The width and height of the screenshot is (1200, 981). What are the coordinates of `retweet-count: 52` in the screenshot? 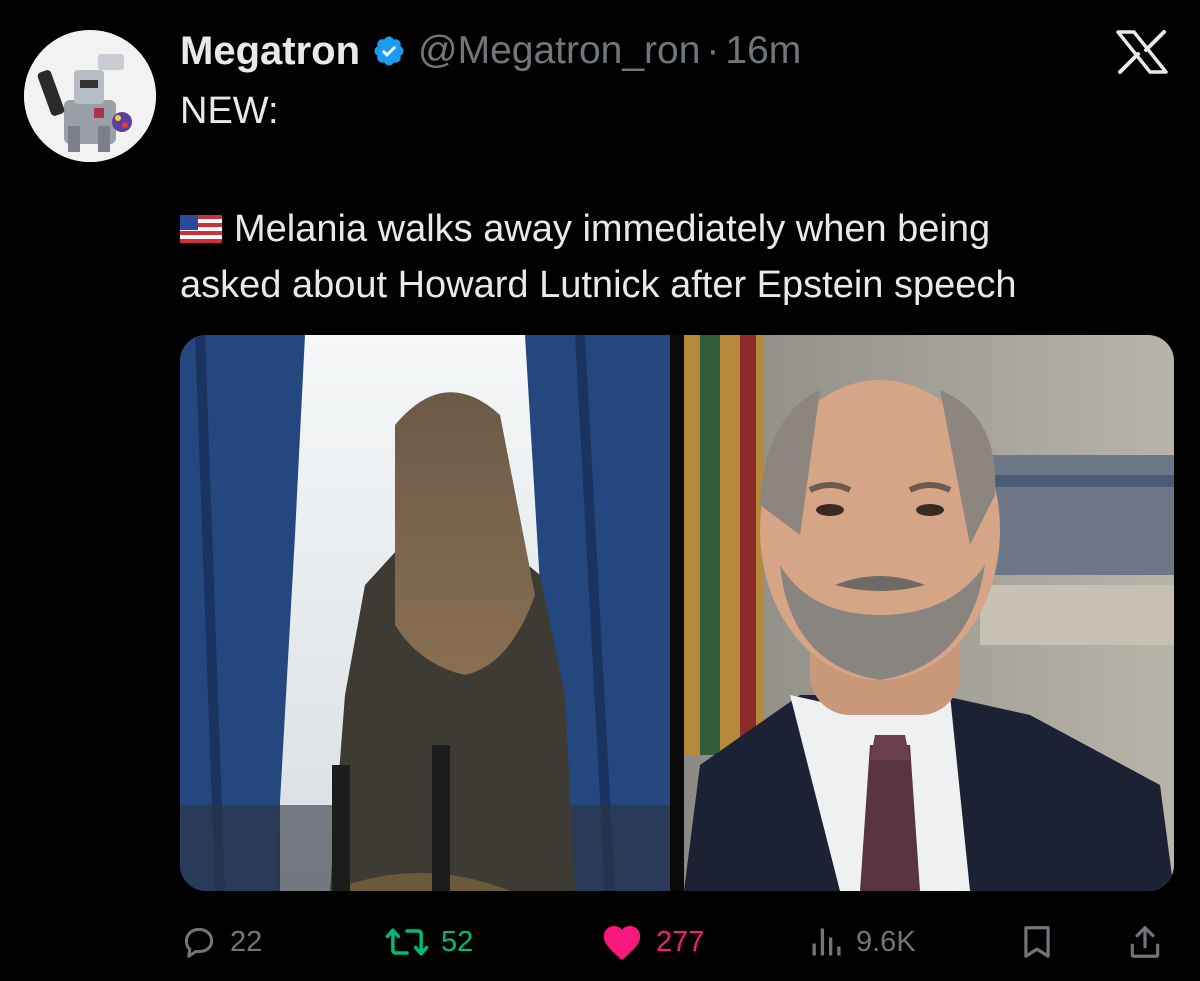 It's located at (457, 941).